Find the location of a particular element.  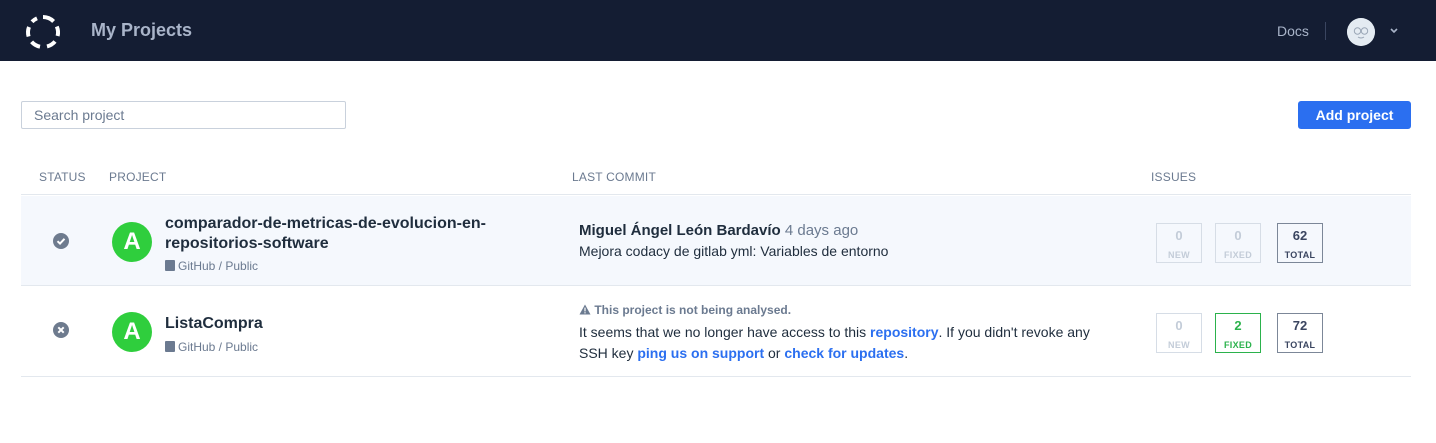

total-issues-box: 62 TOTAL is located at coordinates (1300, 243).